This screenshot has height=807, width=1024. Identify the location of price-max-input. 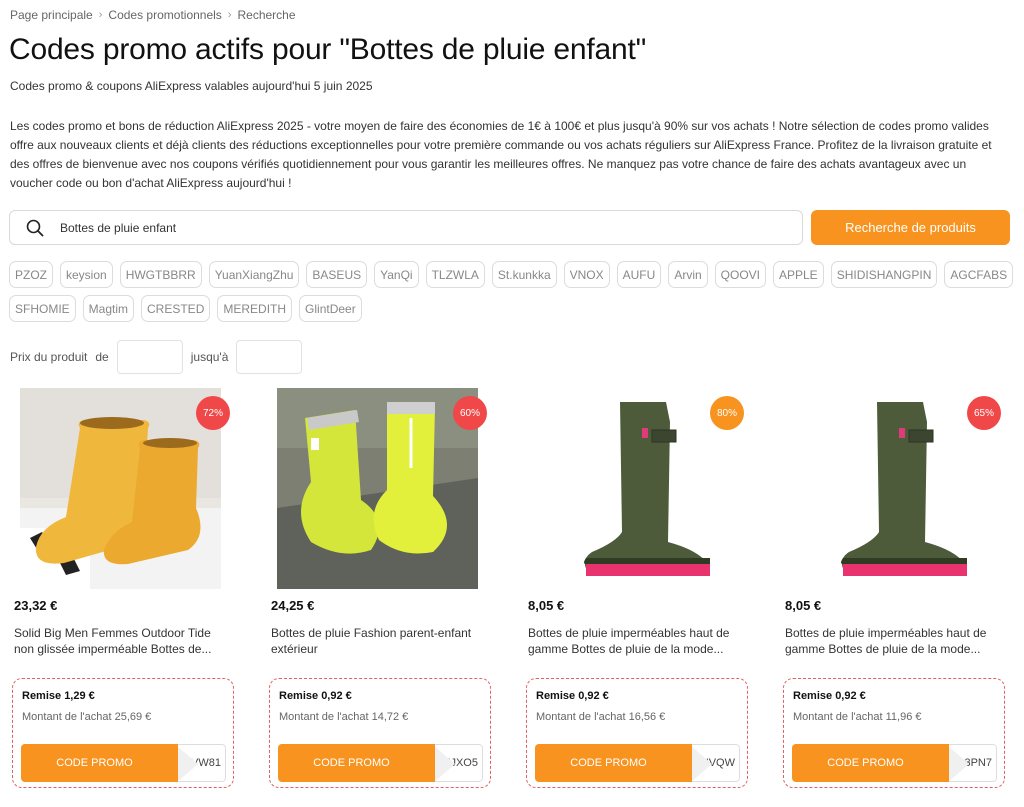
(269, 357).